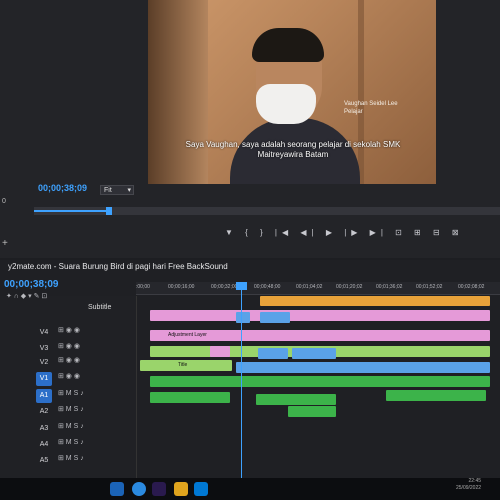 The width and height of the screenshot is (500, 500). Describe the element at coordinates (69, 376) in the screenshot. I see `v1-controls: ⊞ ◉ ◉` at that location.